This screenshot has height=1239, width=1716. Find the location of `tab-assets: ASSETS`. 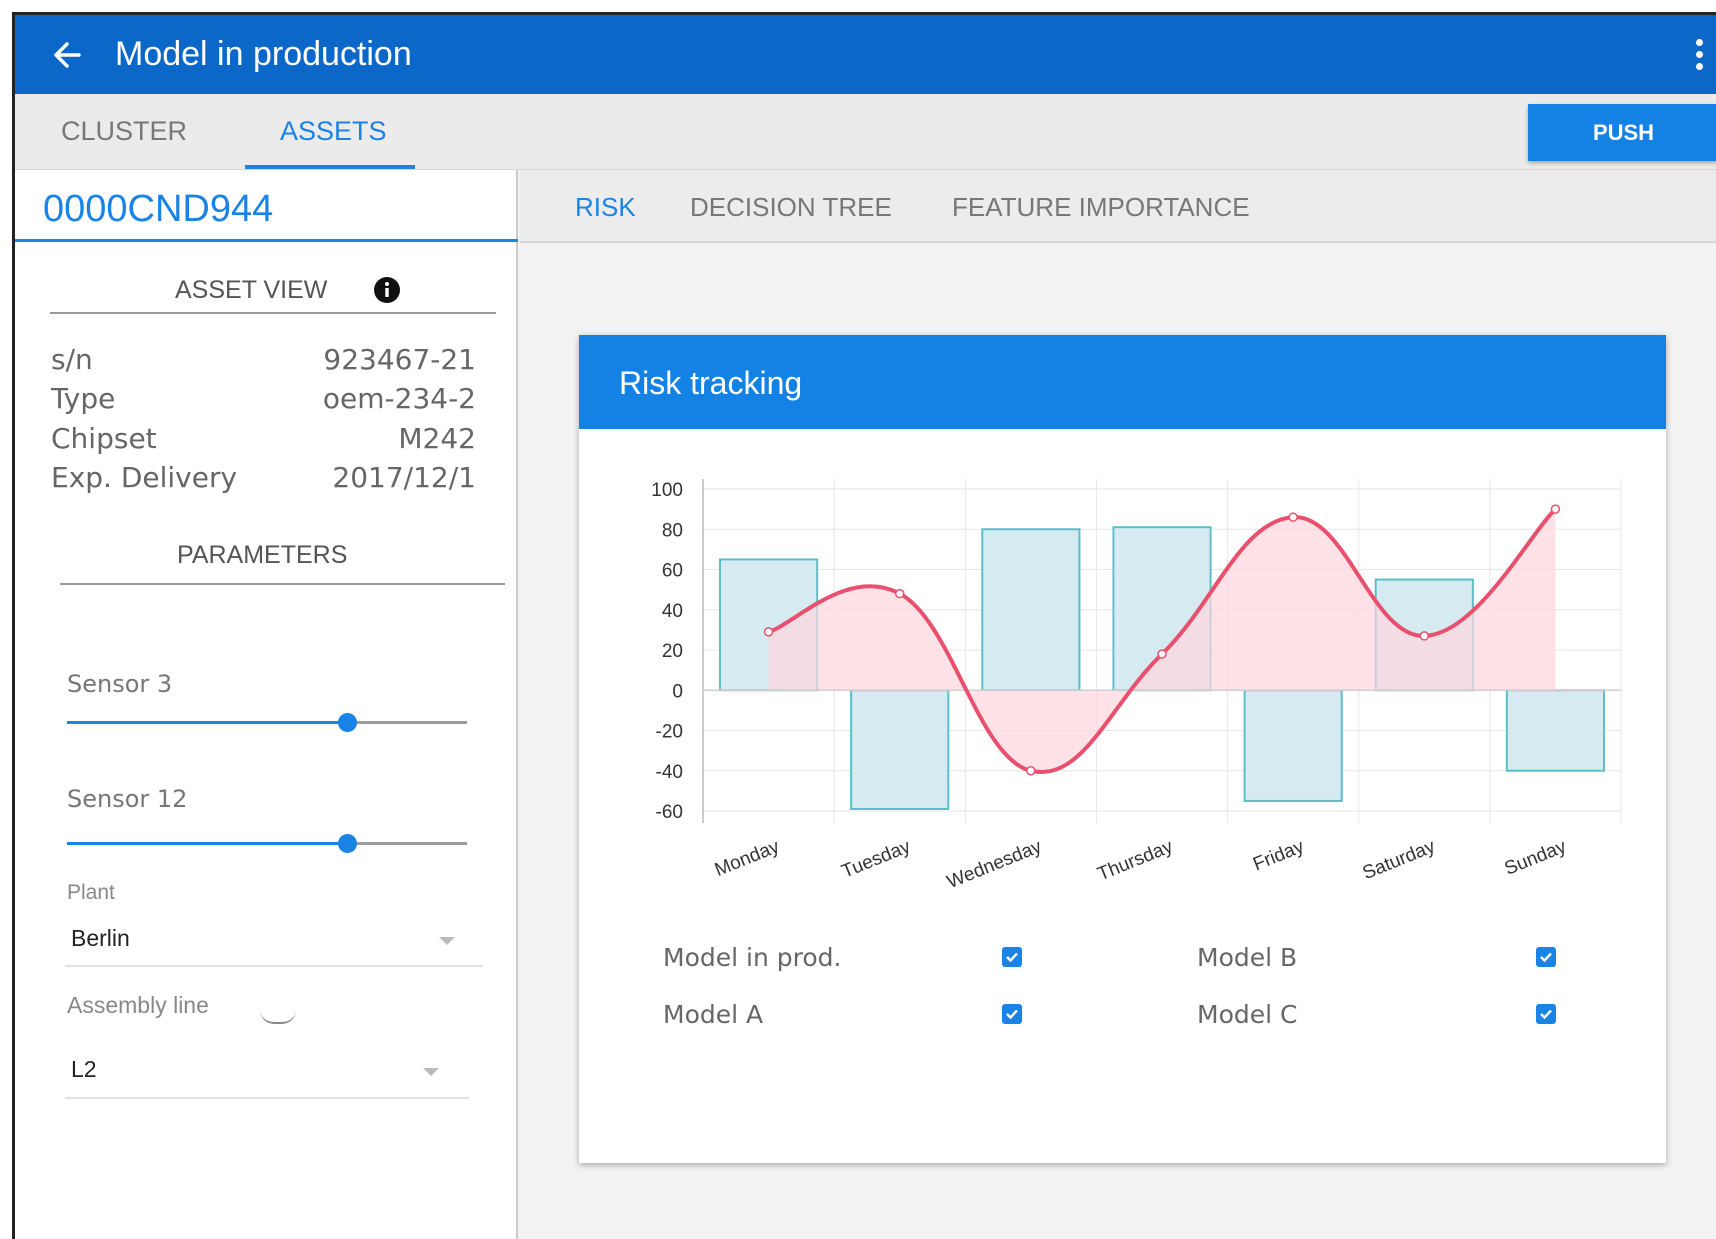

tab-assets: ASSETS is located at coordinates (333, 131).